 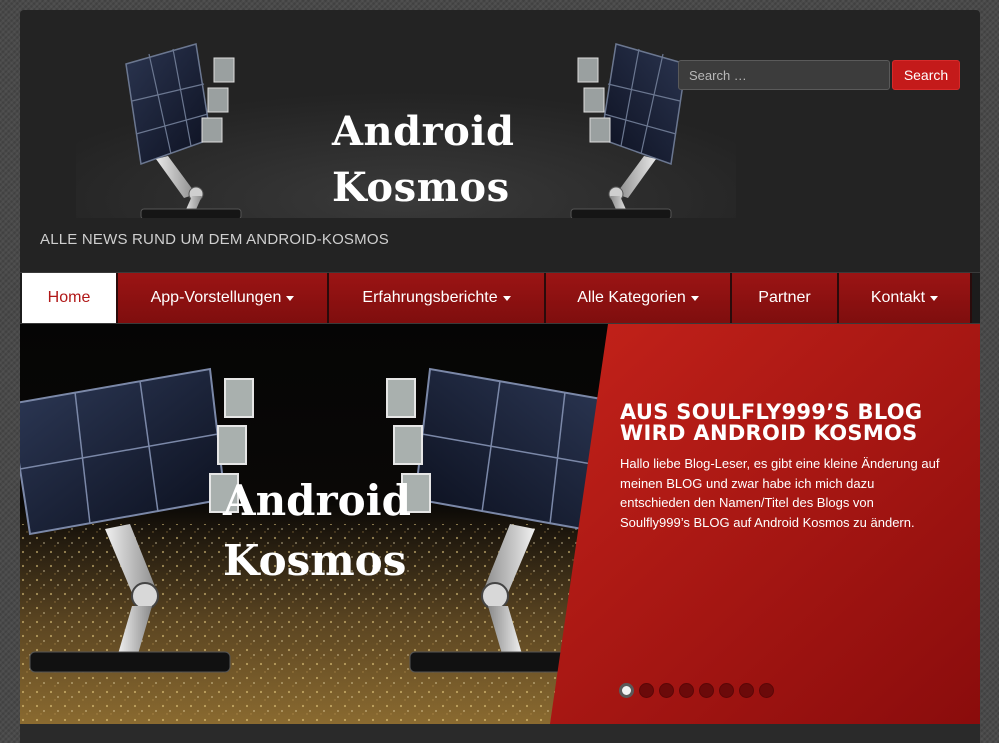 I want to click on nav-item-label: Kontakt, so click(x=898, y=297).